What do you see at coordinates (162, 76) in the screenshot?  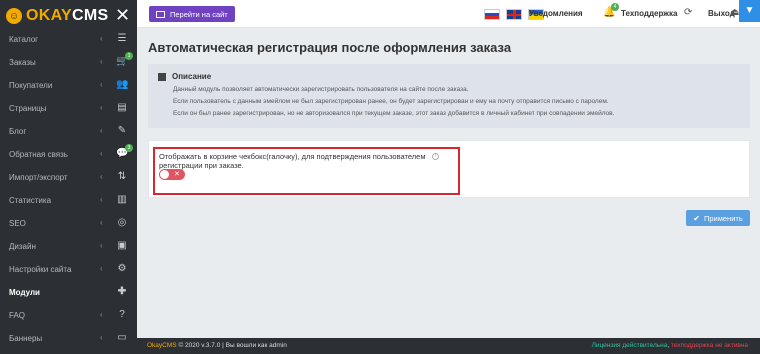 I see `book-icon` at bounding box center [162, 76].